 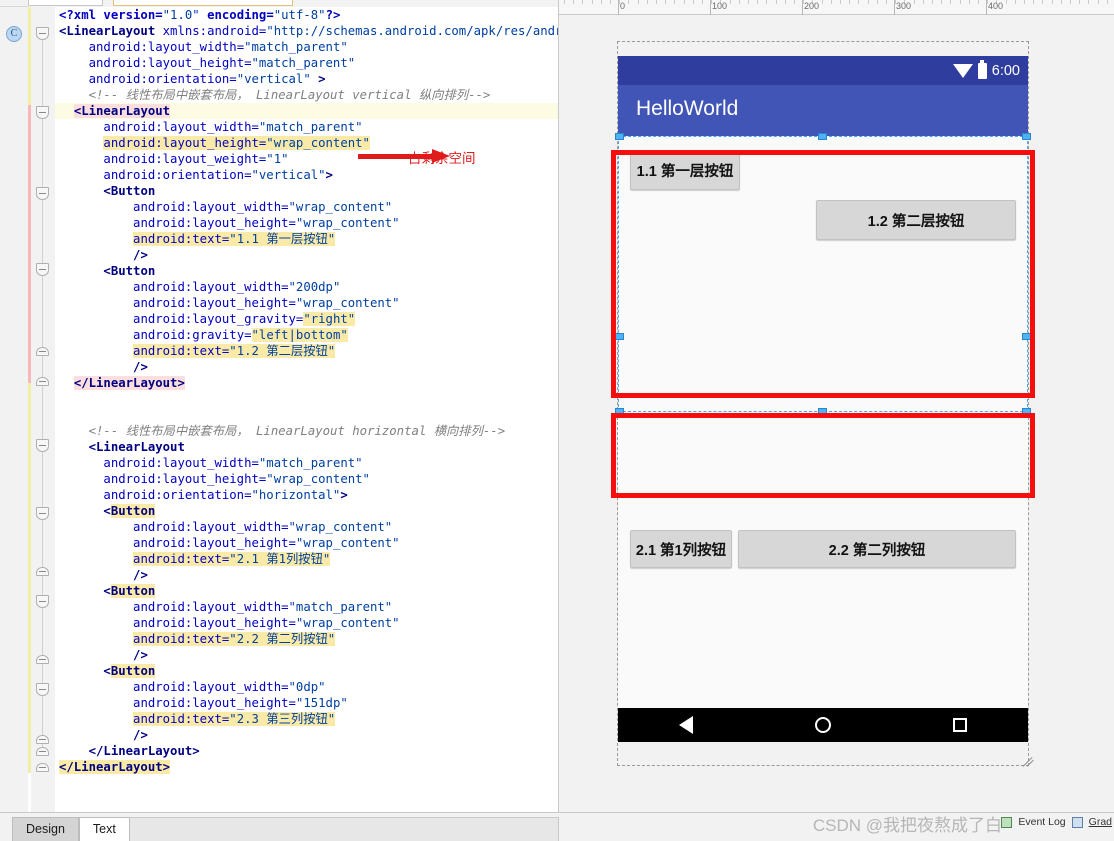 I want to click on status-bar-right-items: Event Log Grad, so click(x=1056, y=822).